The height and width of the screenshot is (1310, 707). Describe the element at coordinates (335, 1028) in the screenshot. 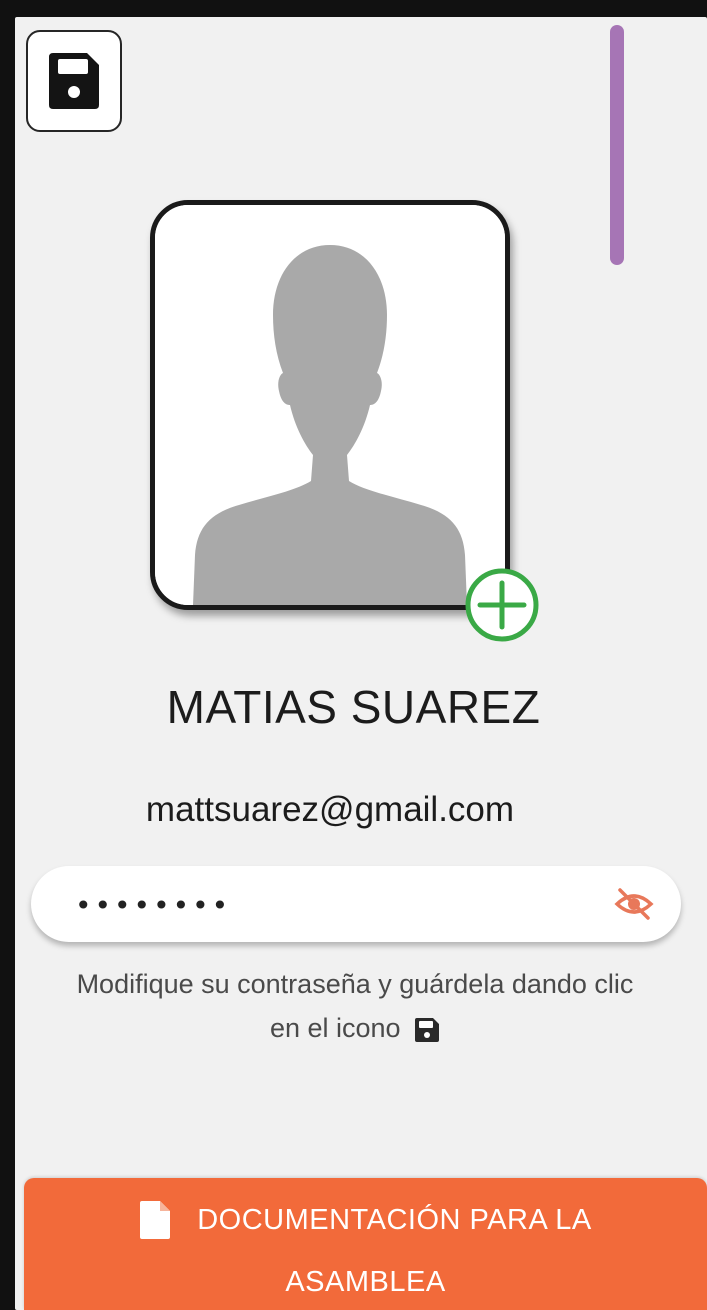

I see `hint-line-2: en el icono` at that location.